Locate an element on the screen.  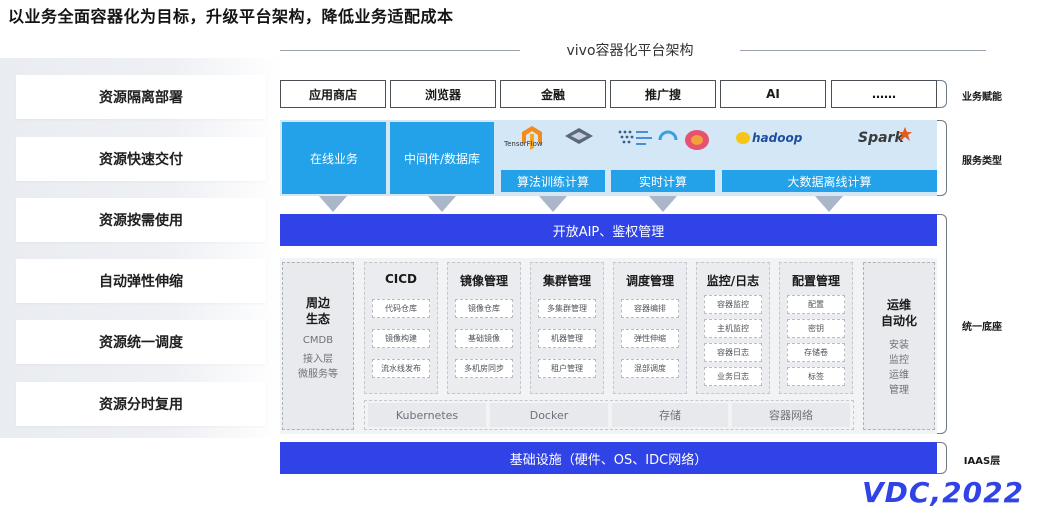
architecture-title: vivo容器化平台架构 is located at coordinates (630, 50).